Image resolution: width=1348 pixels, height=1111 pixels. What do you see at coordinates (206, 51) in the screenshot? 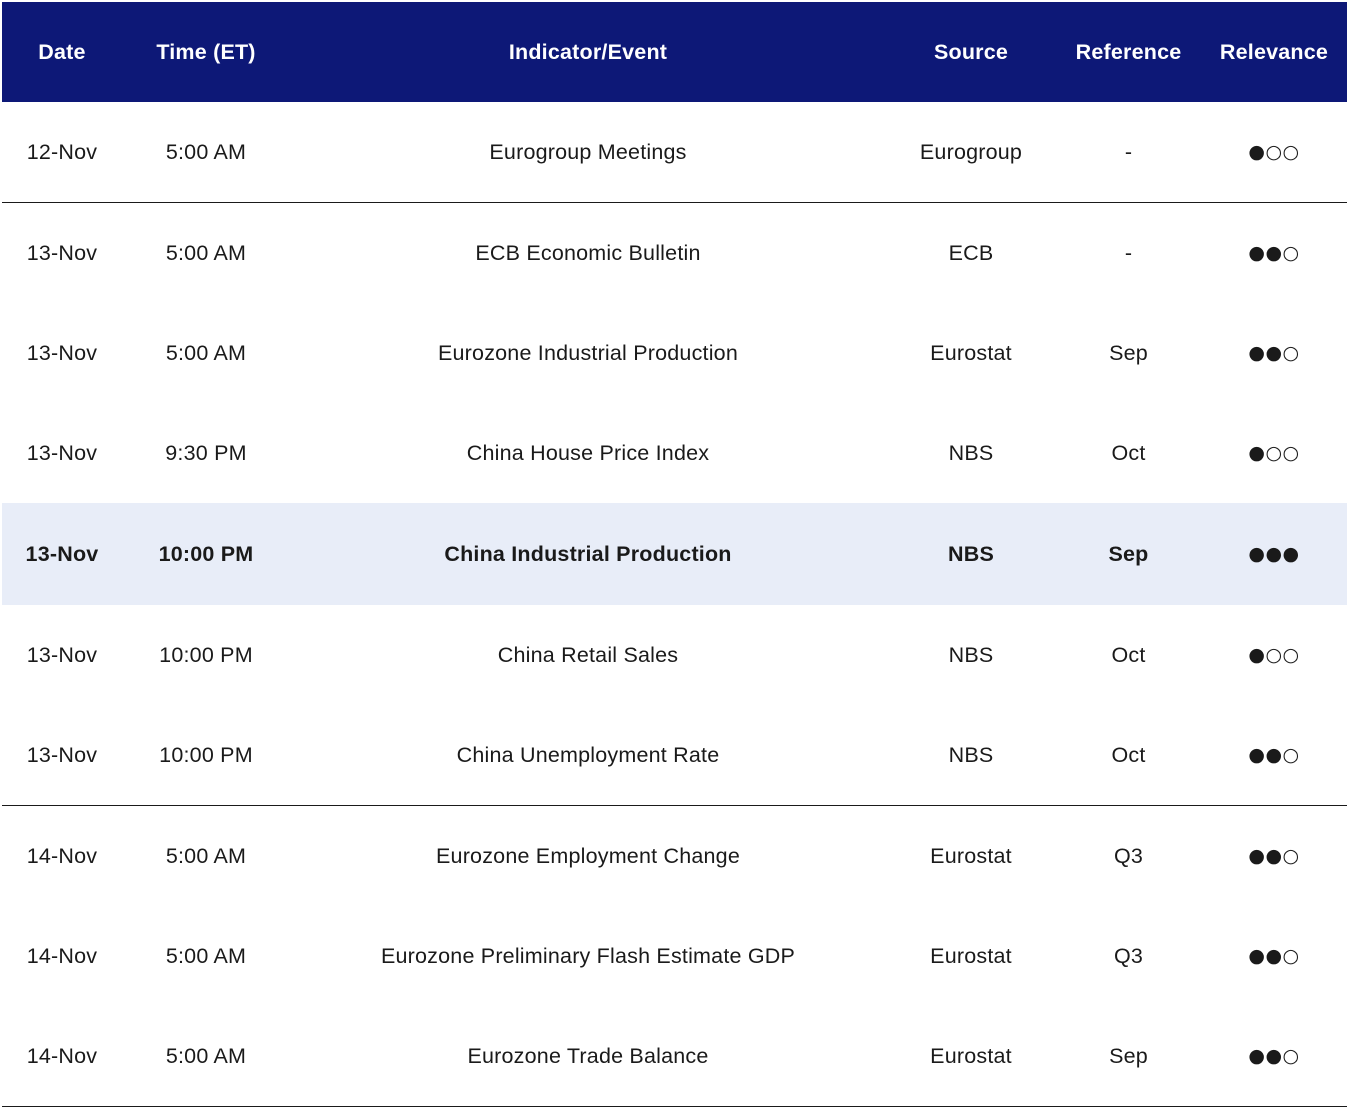
I see `column-header-time: Time (ET)` at bounding box center [206, 51].